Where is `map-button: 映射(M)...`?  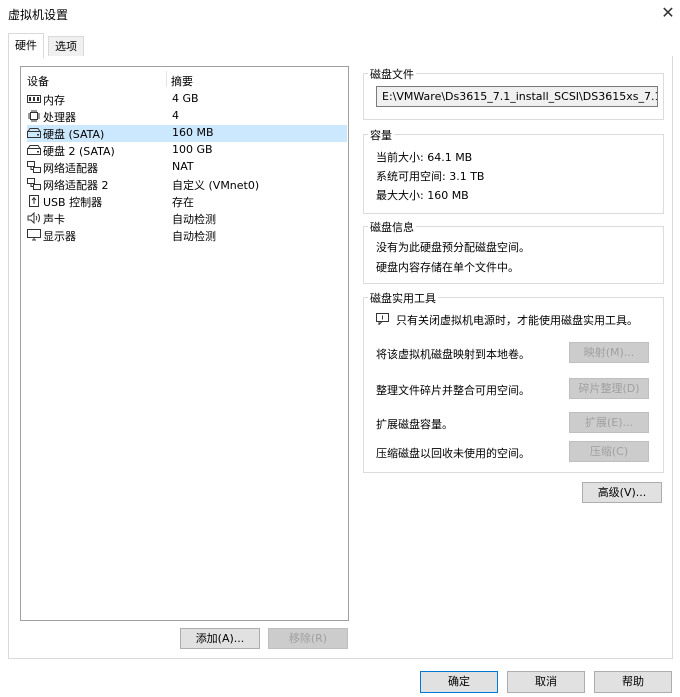
map-button: 映射(M)... is located at coordinates (609, 352).